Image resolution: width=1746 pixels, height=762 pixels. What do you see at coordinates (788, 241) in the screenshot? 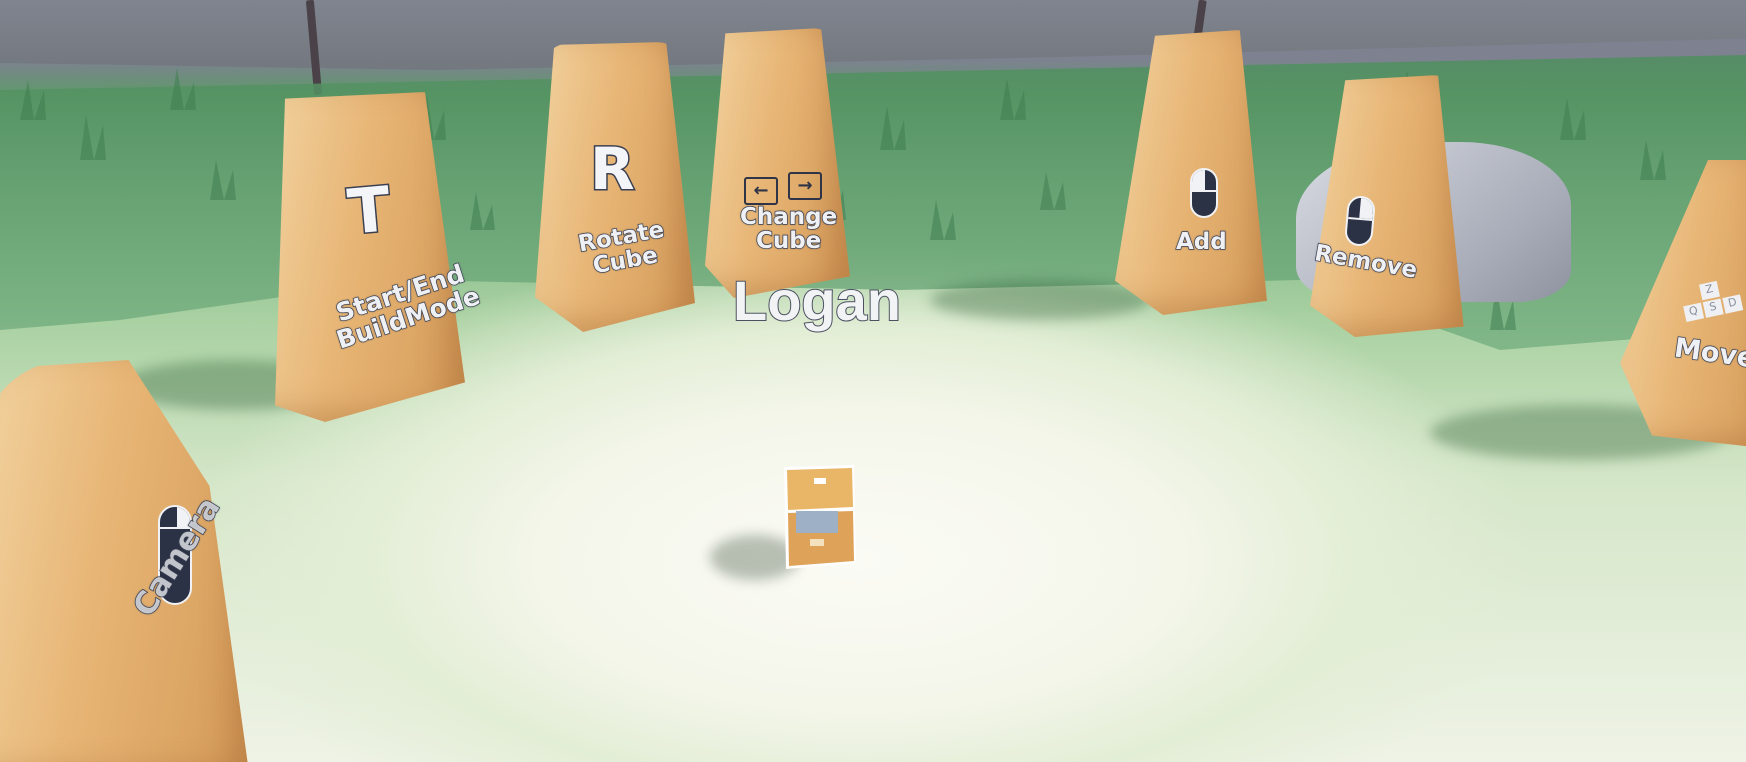
I see `change-cube-label-line2: Cube` at bounding box center [788, 241].